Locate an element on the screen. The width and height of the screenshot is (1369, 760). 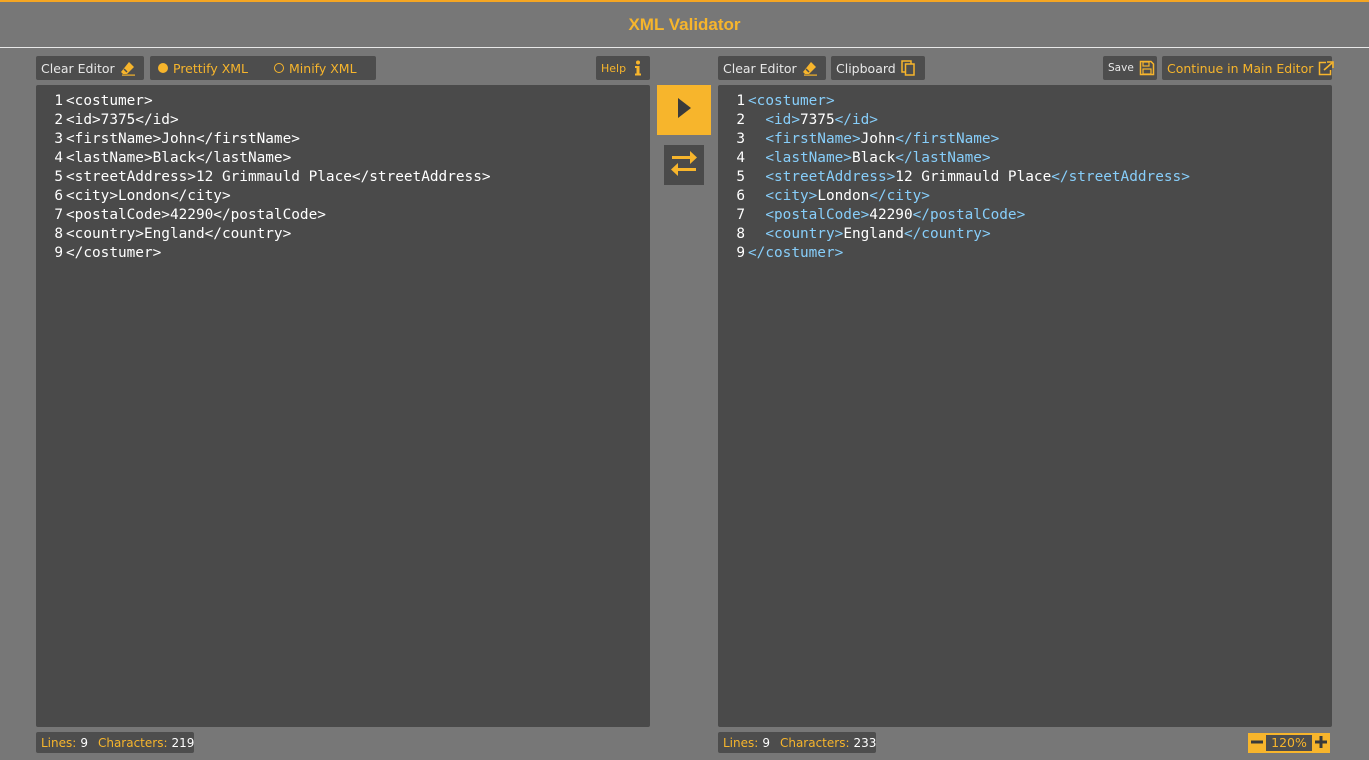
close-tag: </postalCode> is located at coordinates (969, 215).